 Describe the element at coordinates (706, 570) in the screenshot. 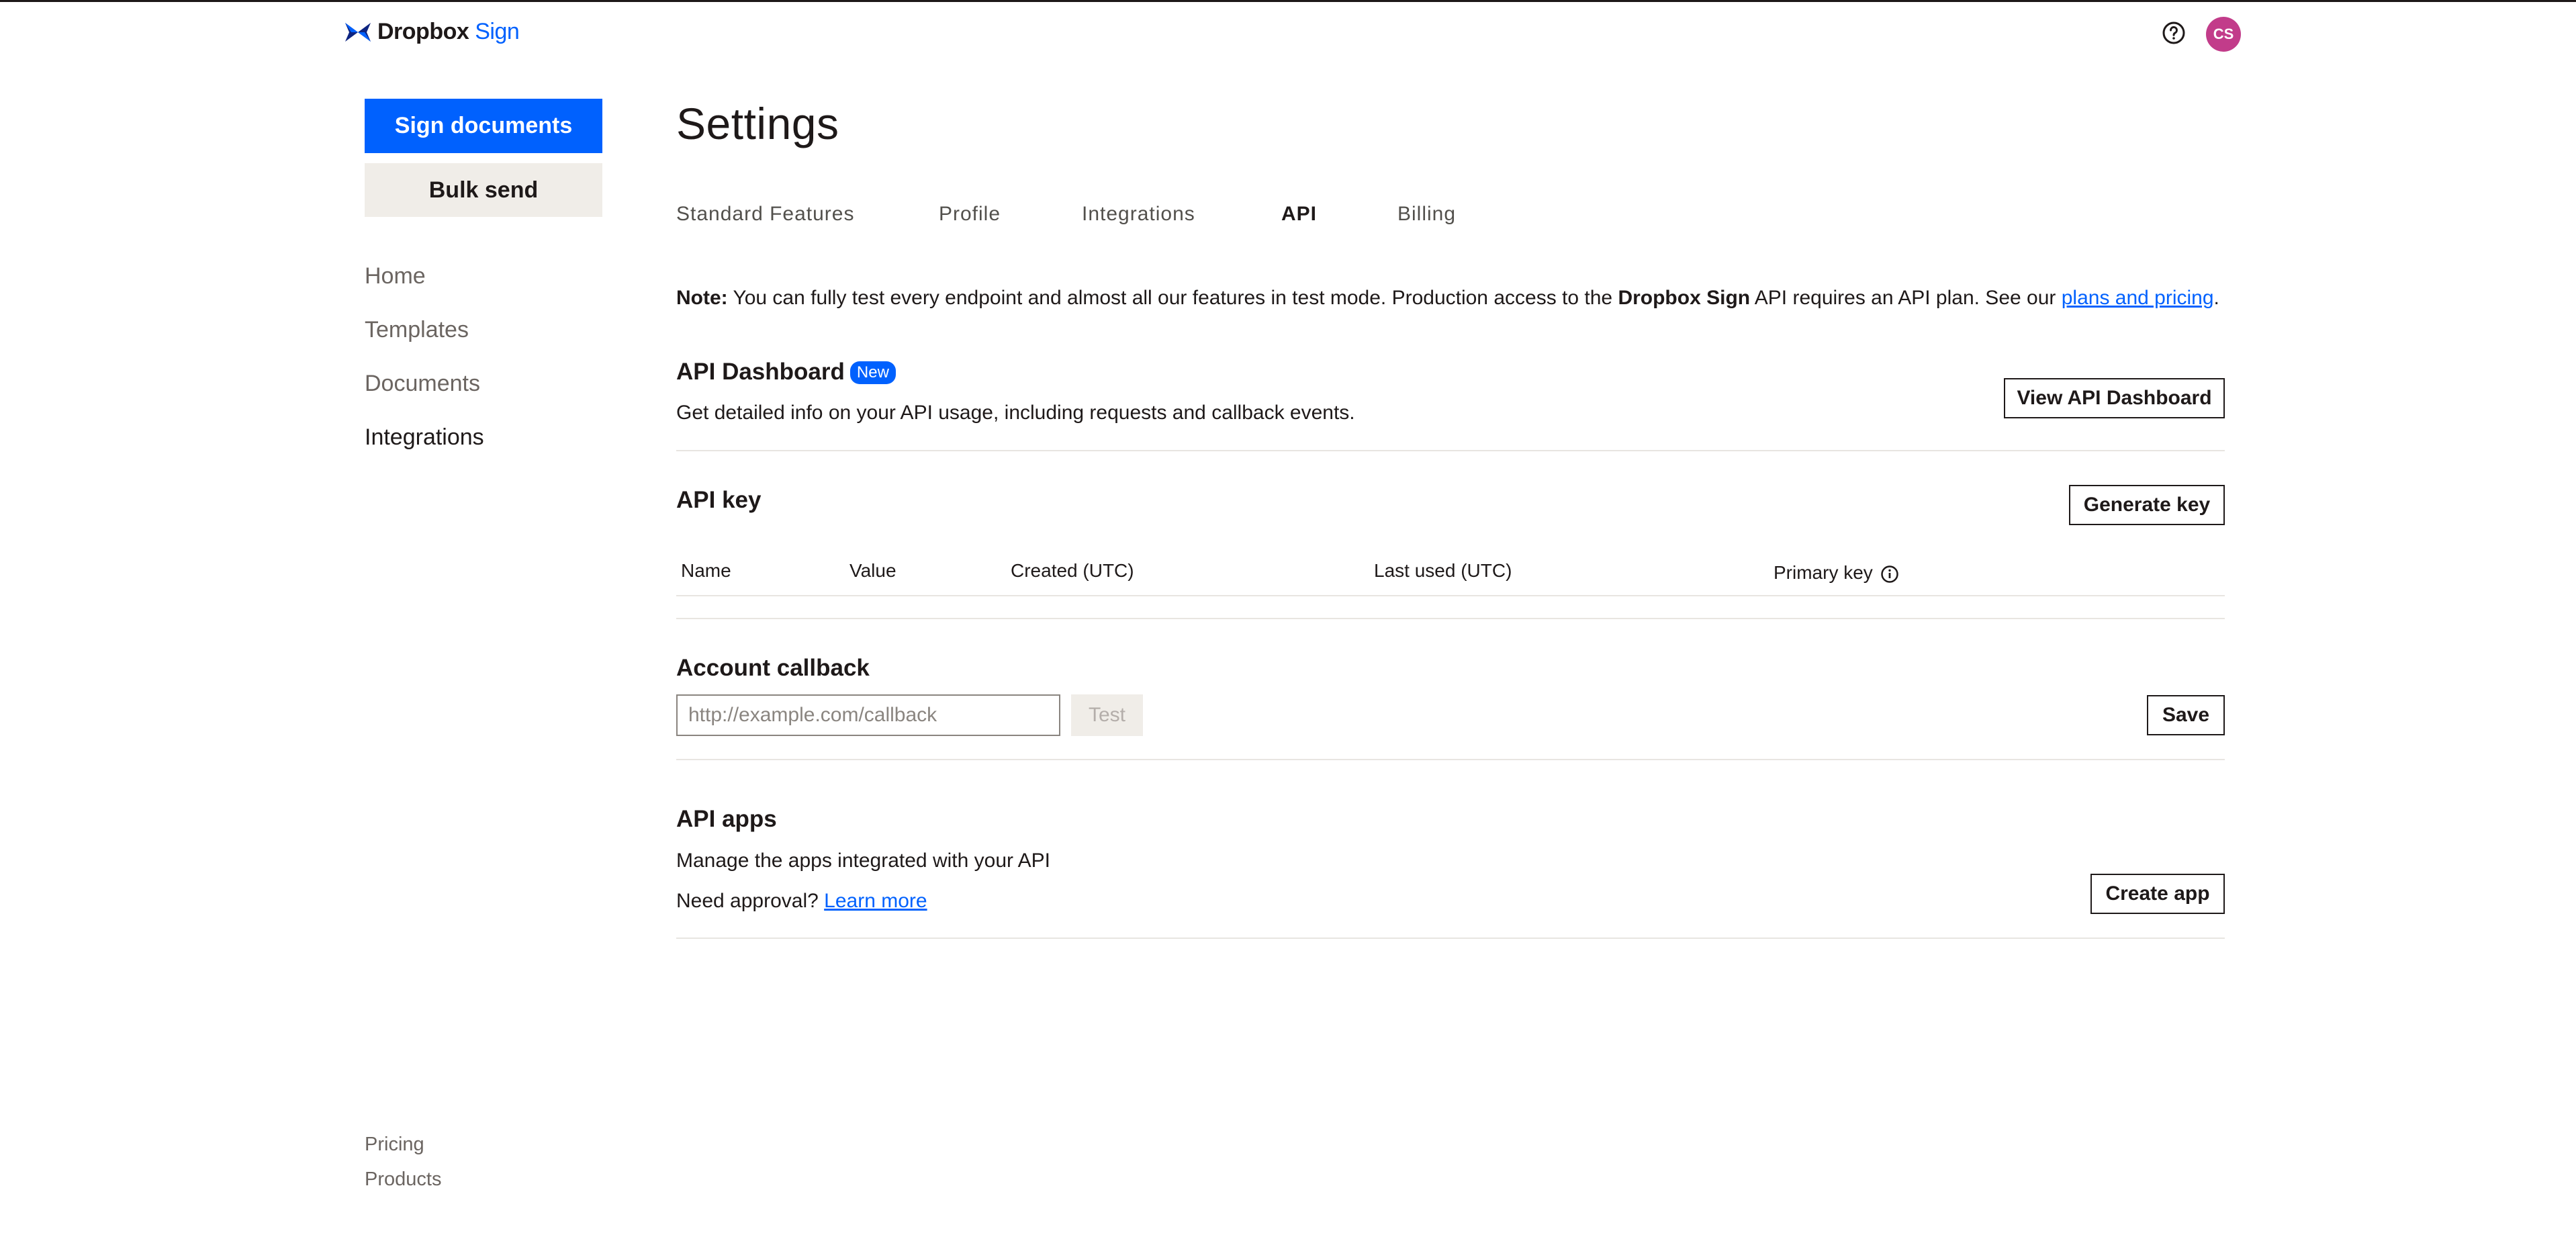

I see `column-header-name: Name` at that location.